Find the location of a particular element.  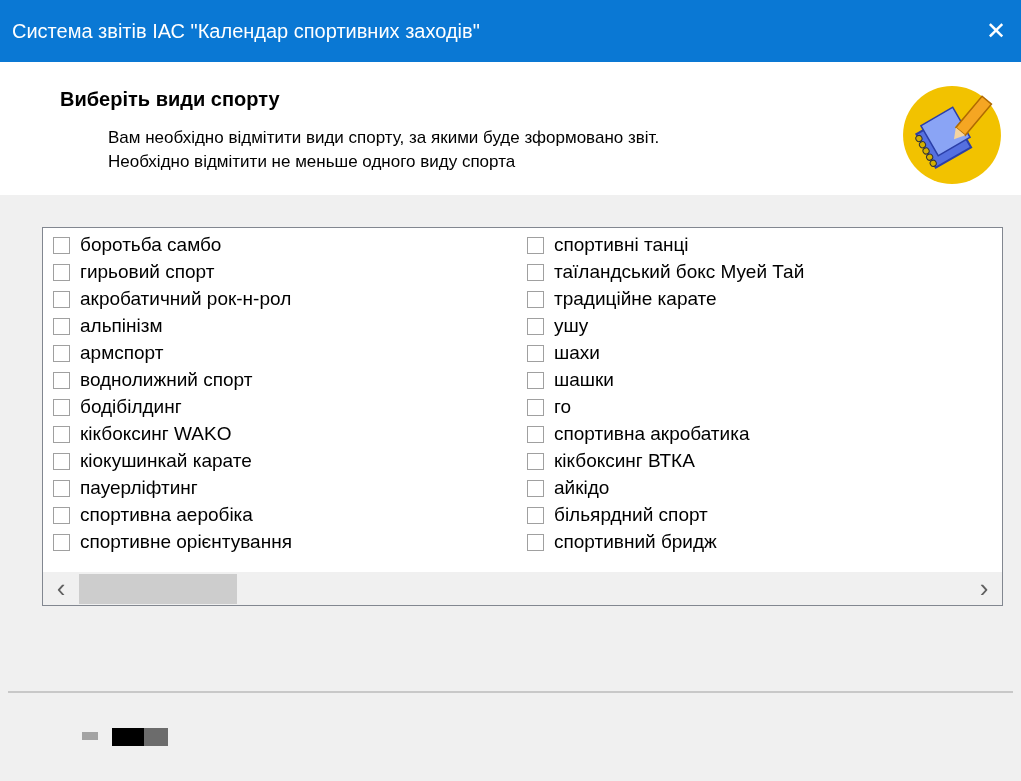

heading: Виберіть види спорту is located at coordinates (170, 99).